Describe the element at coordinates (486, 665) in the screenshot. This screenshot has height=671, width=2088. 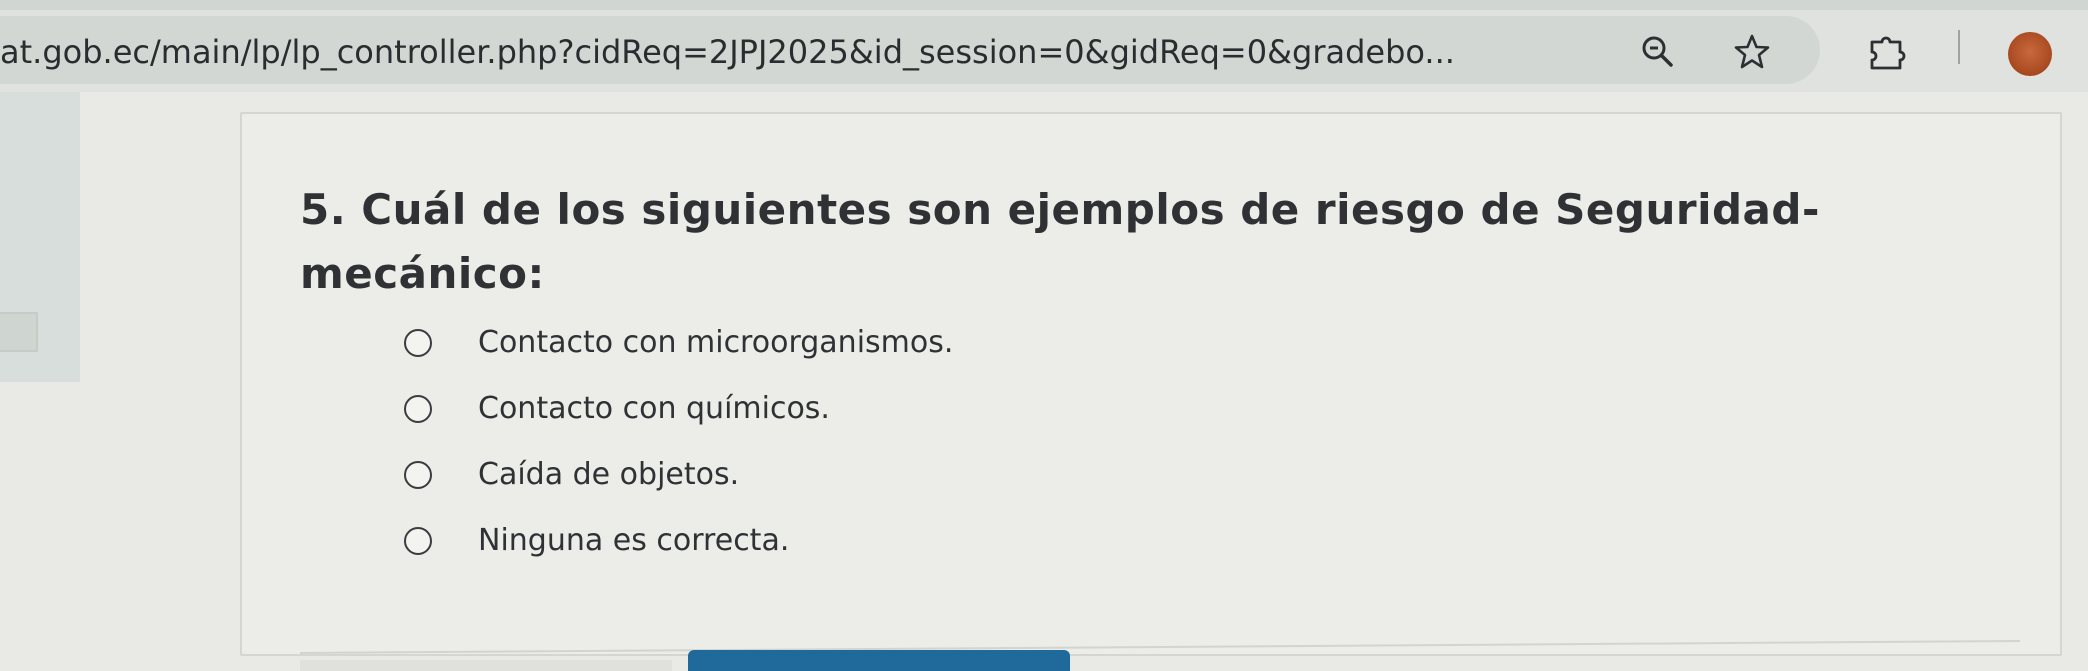
I see `footer-strip` at that location.